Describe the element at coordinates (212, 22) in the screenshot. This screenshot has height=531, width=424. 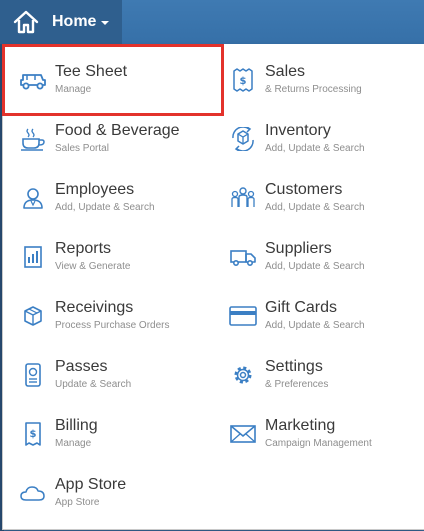
I see `top-nav-bar: Home` at that location.